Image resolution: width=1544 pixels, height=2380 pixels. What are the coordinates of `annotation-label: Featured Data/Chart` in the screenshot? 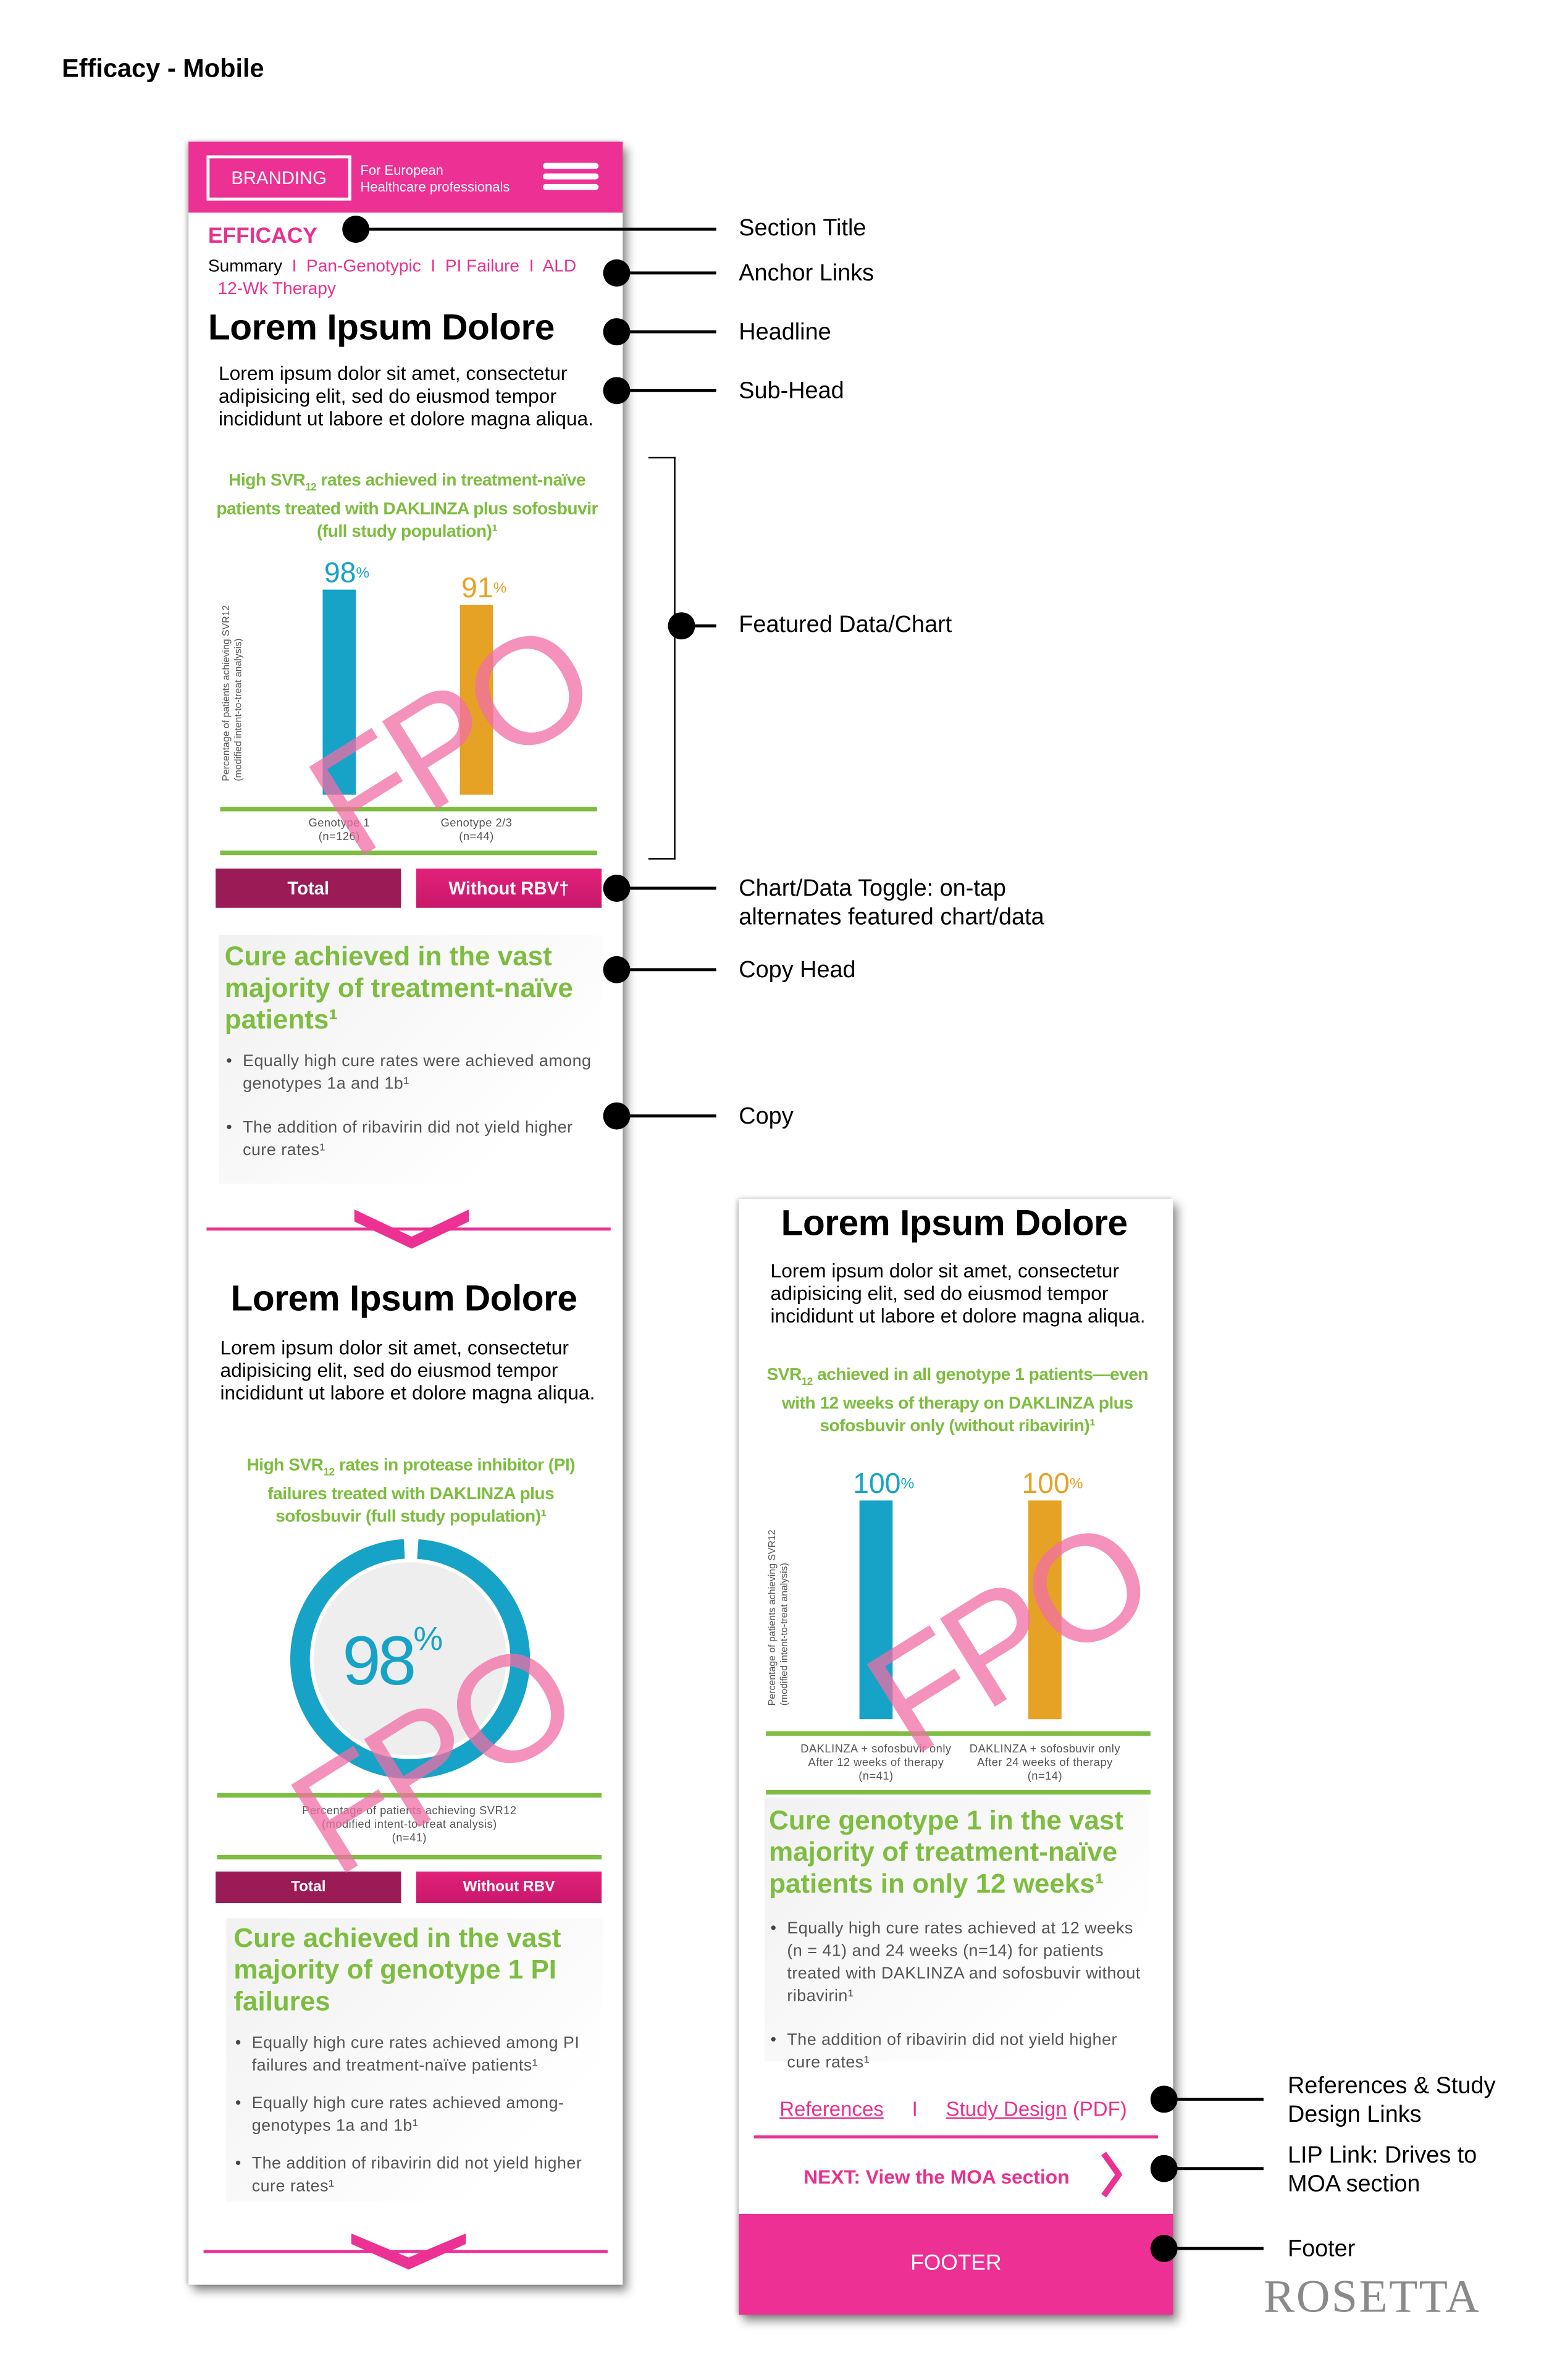 It's located at (846, 625).